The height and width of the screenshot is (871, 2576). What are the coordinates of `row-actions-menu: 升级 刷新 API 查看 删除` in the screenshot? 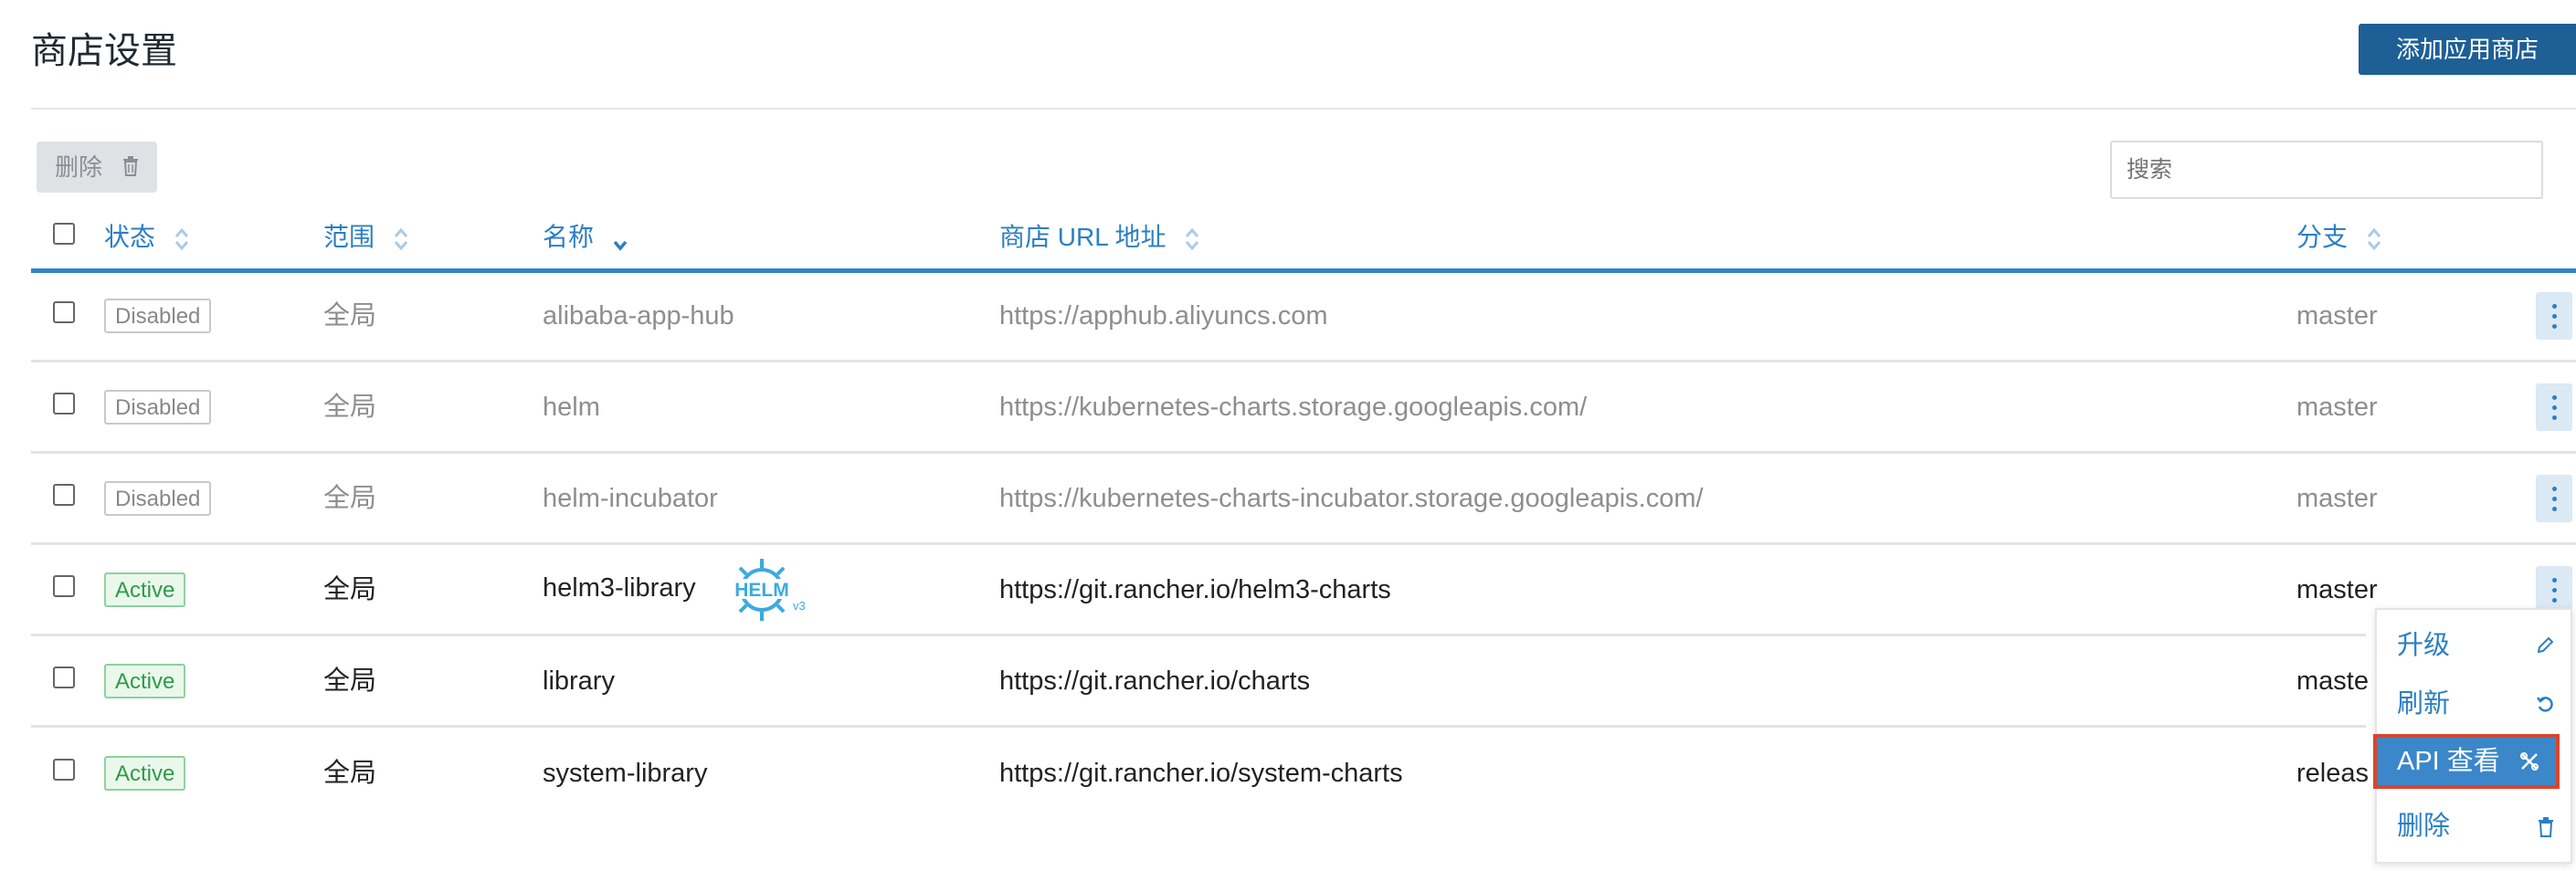 It's located at (2473, 736).